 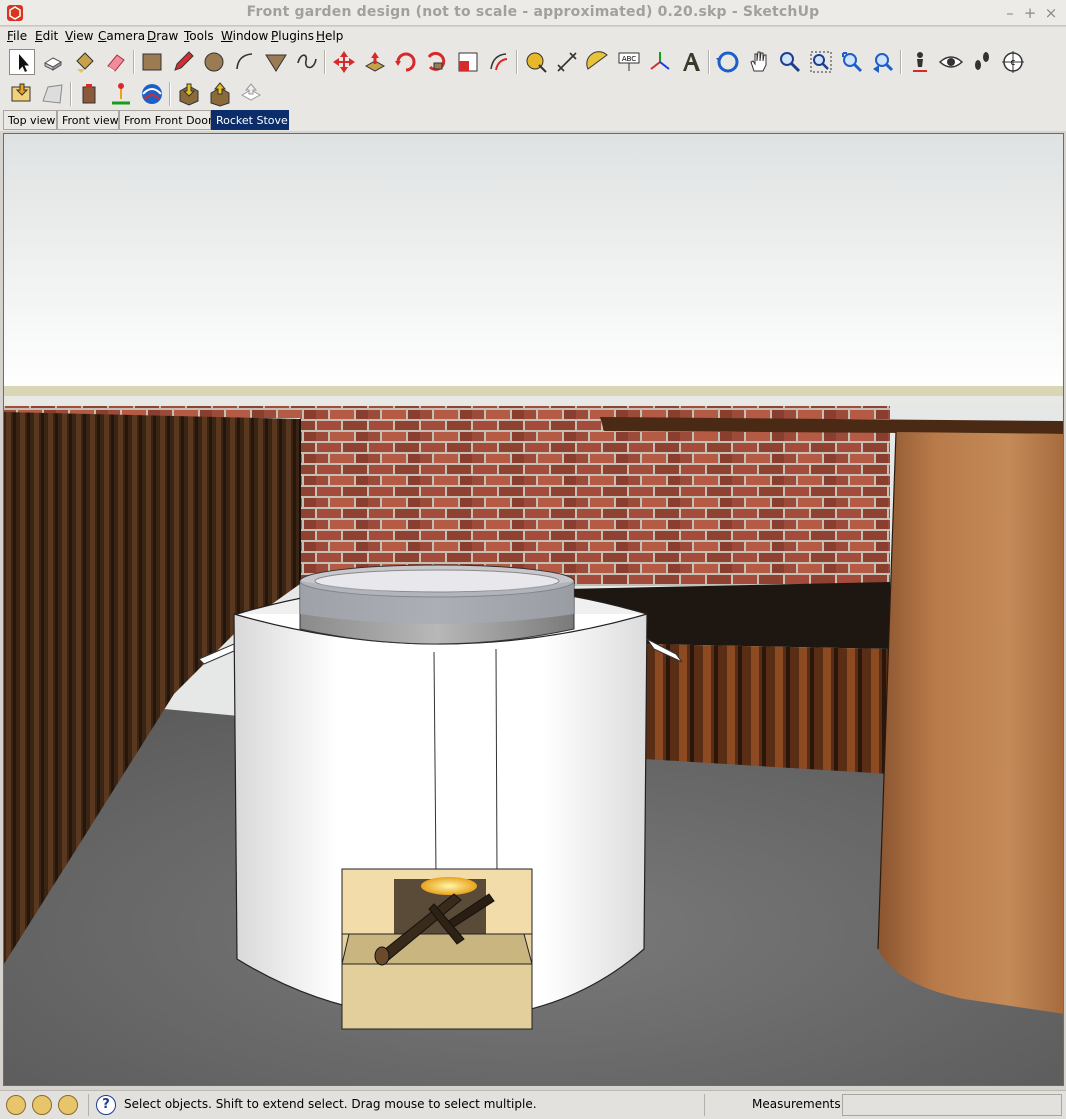 I want to click on menu-file: File, so click(x=17, y=36).